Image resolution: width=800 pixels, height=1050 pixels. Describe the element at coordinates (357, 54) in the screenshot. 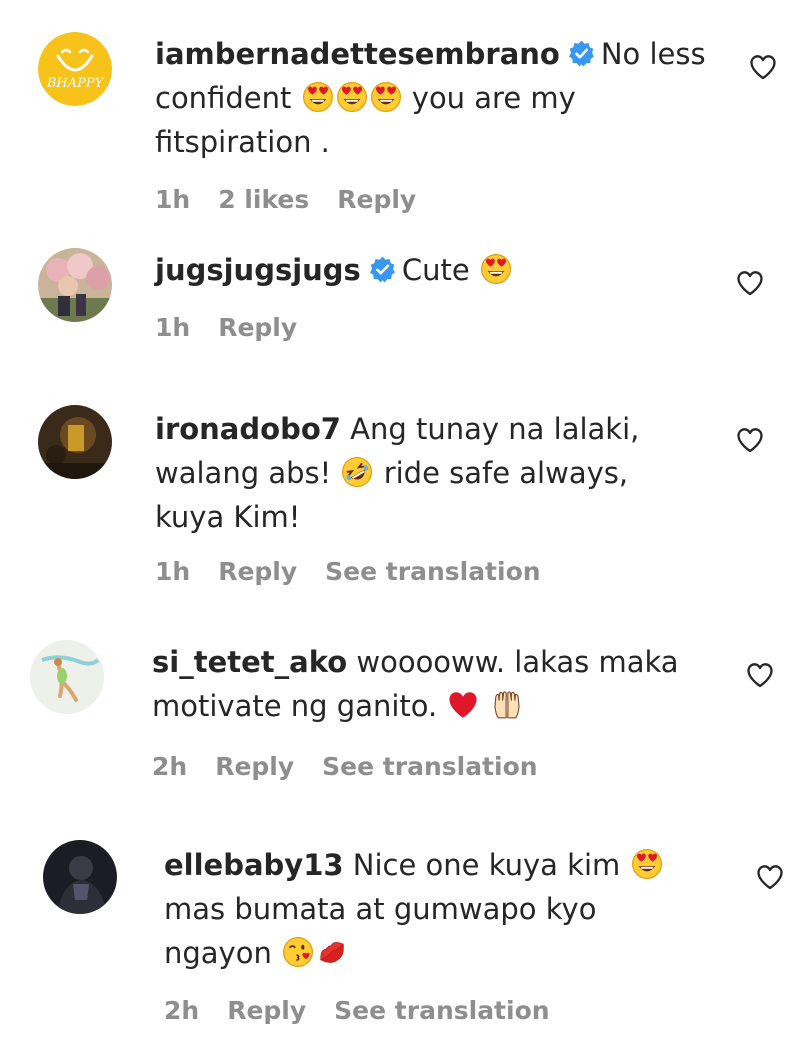

I see `username-link: iambernadettesembrano` at that location.